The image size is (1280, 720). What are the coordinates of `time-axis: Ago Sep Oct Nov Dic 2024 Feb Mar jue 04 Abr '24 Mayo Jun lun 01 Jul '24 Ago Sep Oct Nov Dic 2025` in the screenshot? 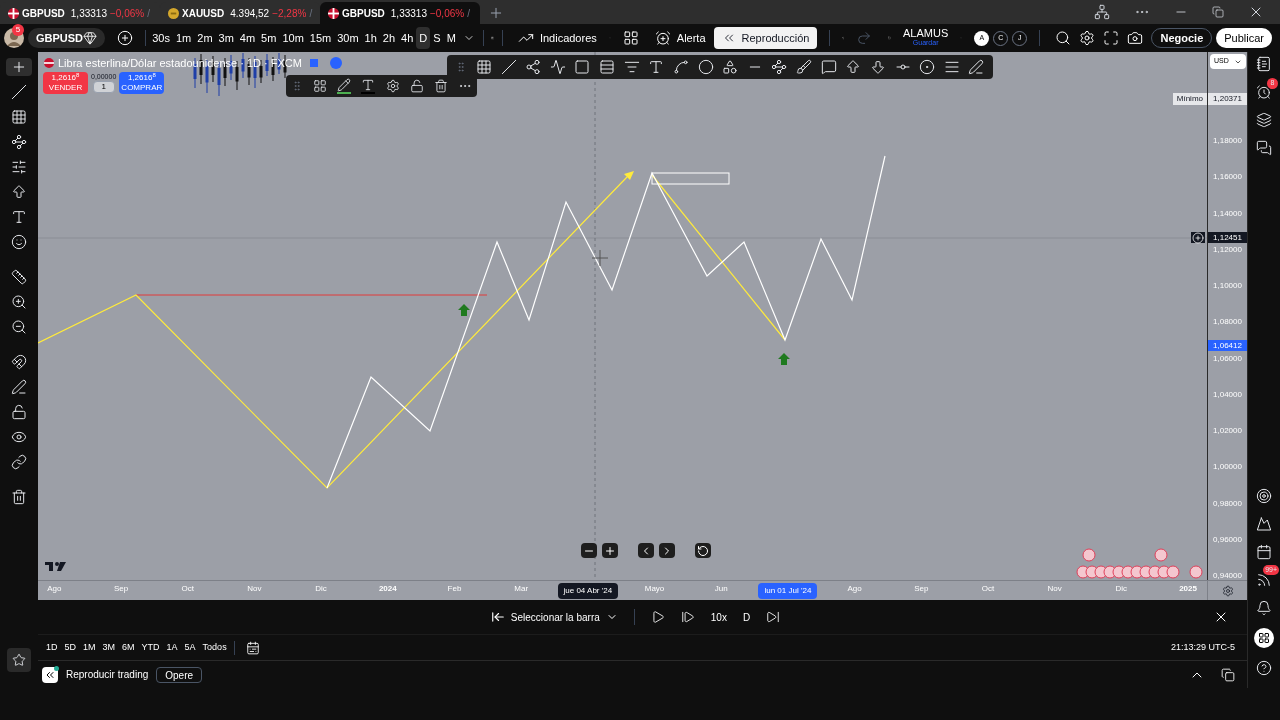 It's located at (622, 590).